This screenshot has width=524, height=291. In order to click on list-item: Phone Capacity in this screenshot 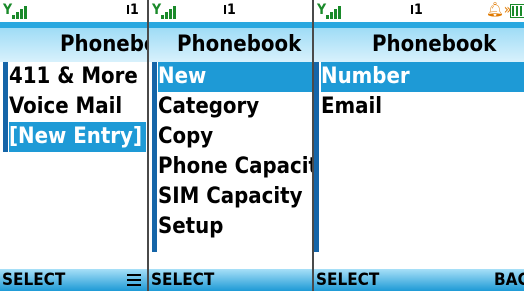, I will do `click(235, 167)`.